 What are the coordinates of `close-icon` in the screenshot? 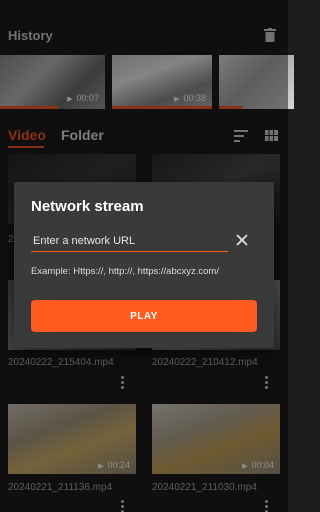 It's located at (242, 240).